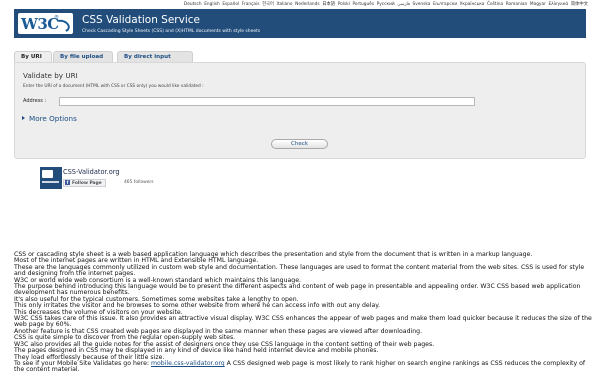  I want to click on tab-by-uri: By URI, so click(33, 56).